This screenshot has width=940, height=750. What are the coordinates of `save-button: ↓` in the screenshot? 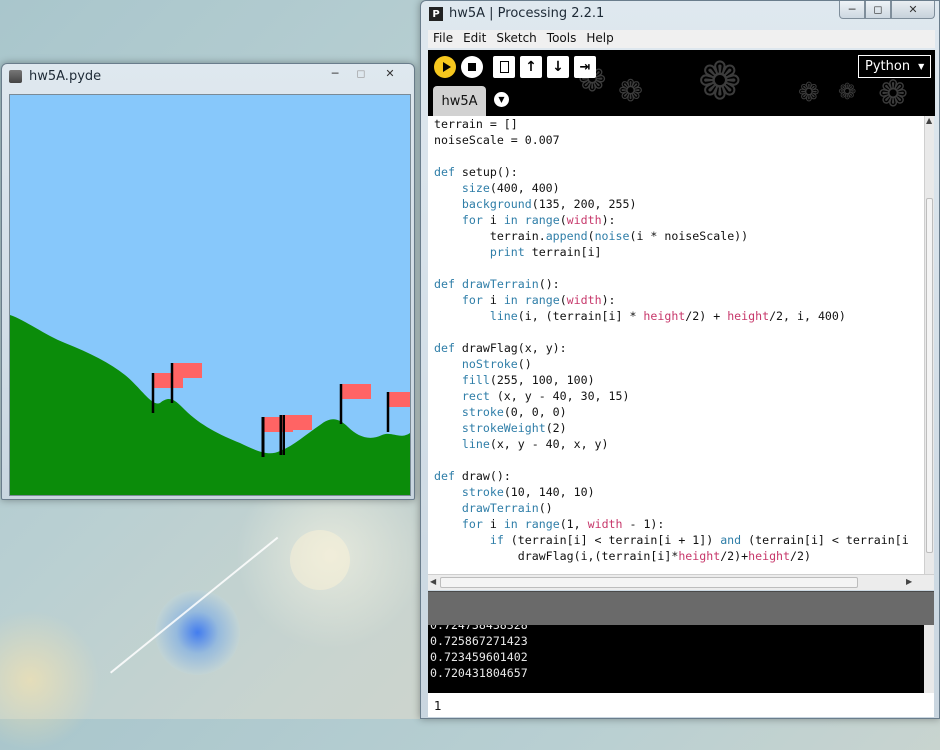 It's located at (558, 67).